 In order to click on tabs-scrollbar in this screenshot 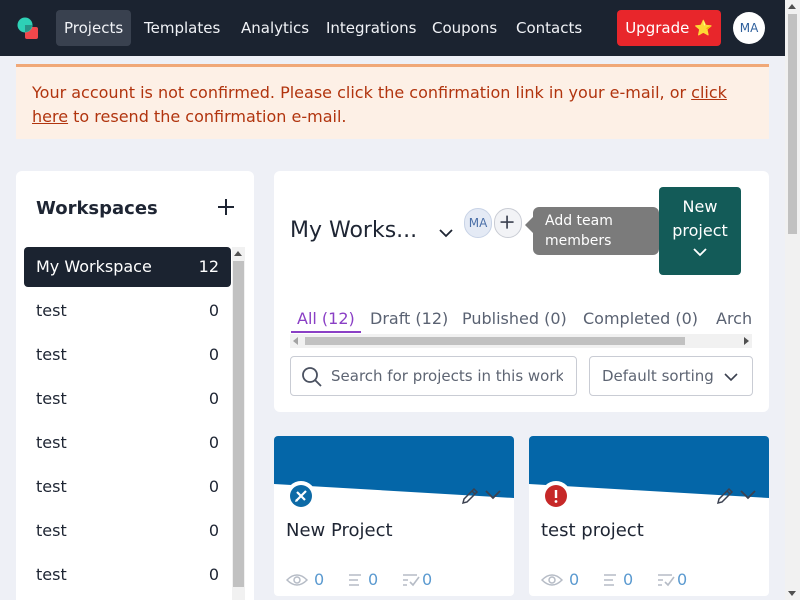, I will do `click(521, 341)`.